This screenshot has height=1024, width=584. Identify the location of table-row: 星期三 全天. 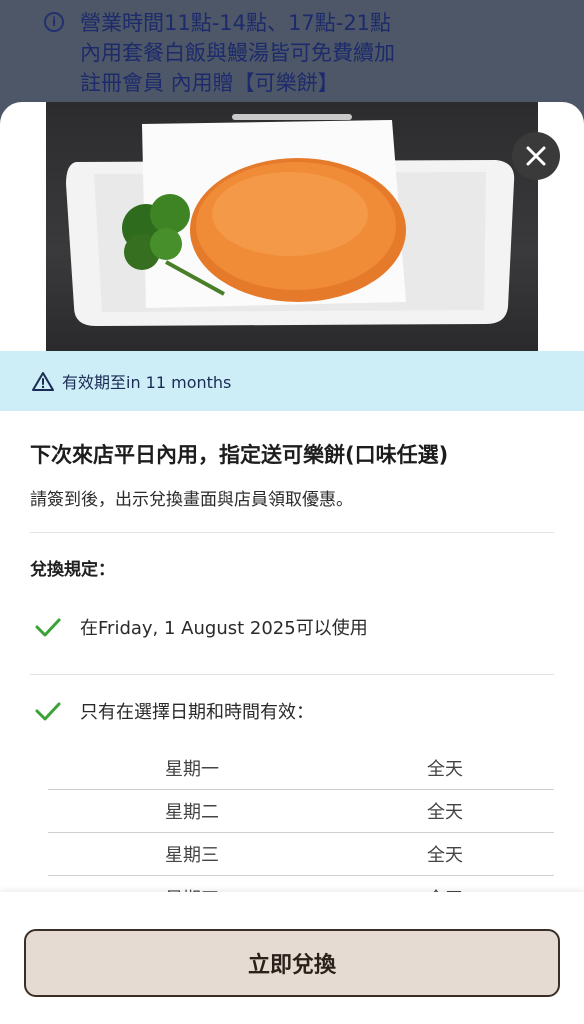
(301, 854).